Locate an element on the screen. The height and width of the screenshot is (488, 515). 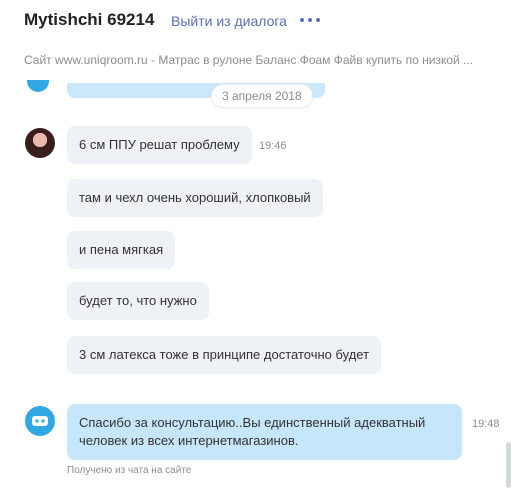
message-bubble: 6 см ППУ решат проблему is located at coordinates (159, 145).